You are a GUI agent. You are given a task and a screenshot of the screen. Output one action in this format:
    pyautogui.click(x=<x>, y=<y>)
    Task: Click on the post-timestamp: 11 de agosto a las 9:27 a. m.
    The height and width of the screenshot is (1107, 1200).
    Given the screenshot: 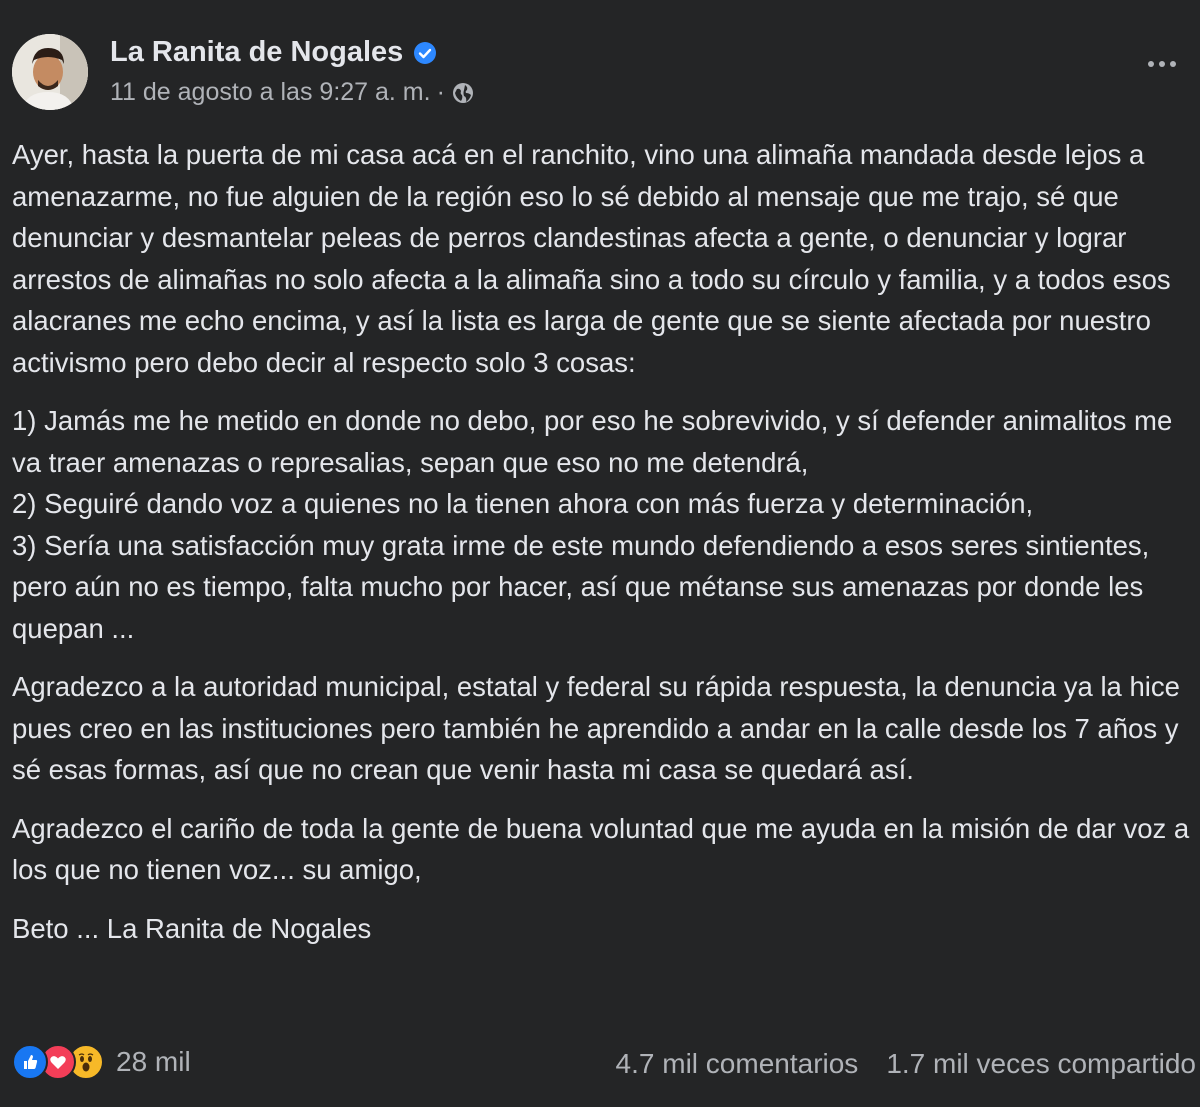 What is the action you would take?
    pyautogui.click(x=270, y=92)
    